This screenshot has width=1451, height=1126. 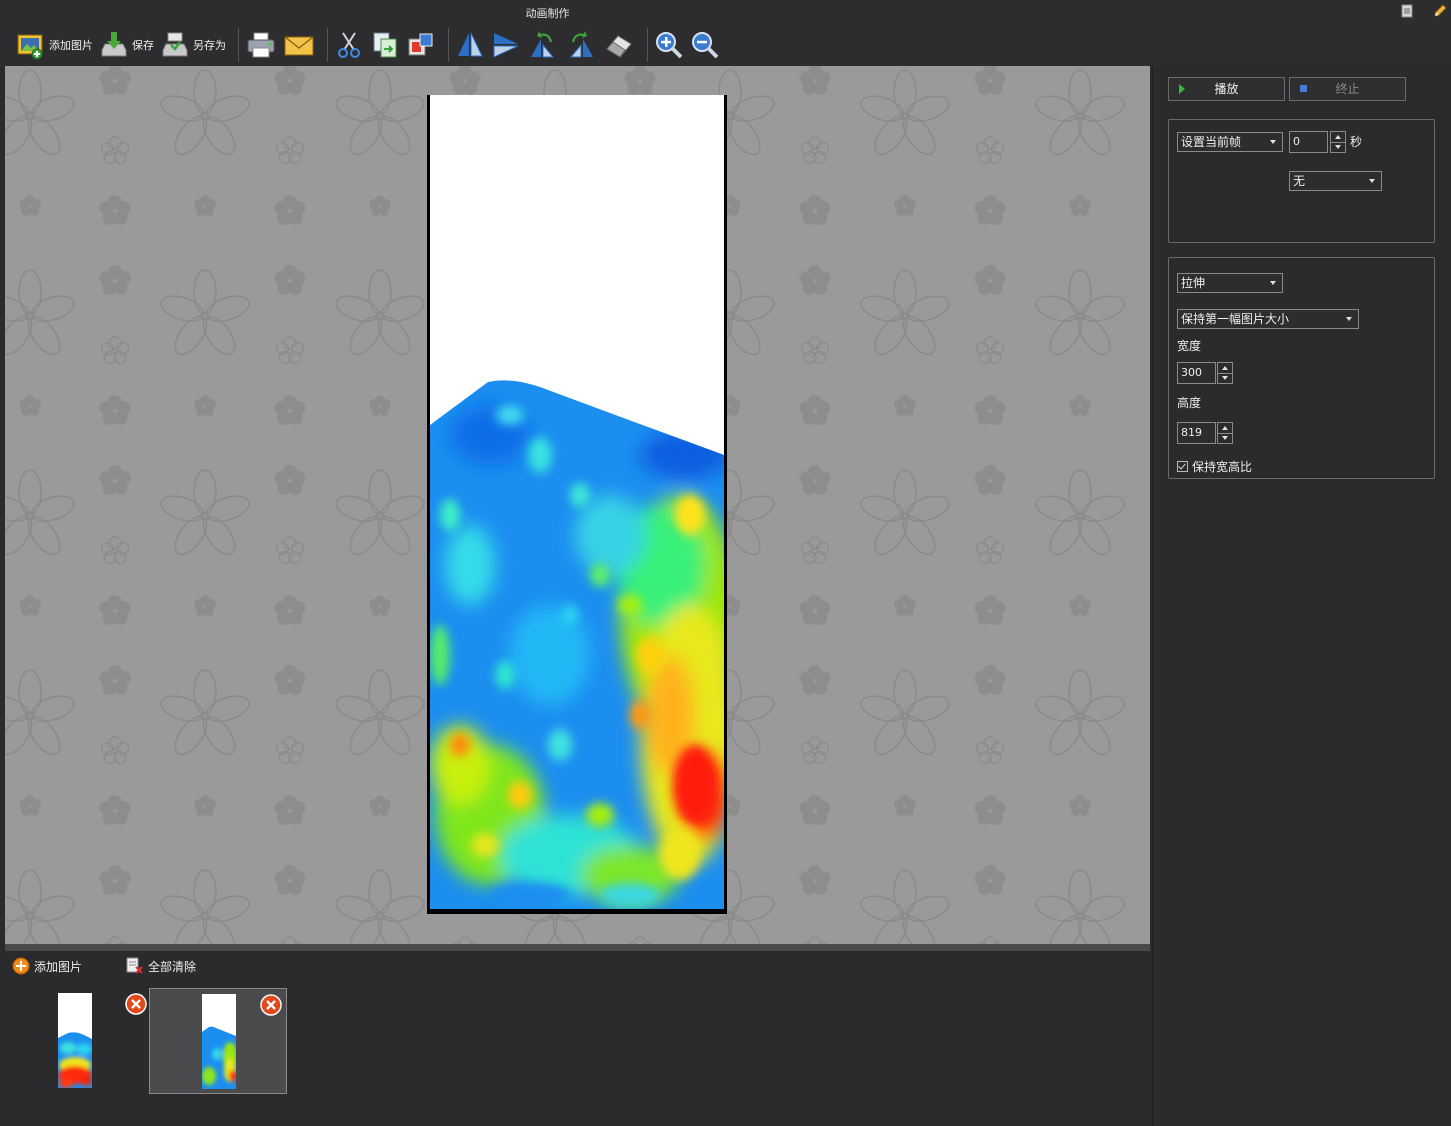 I want to click on clear-all-label: 全部清除, so click(x=172, y=966).